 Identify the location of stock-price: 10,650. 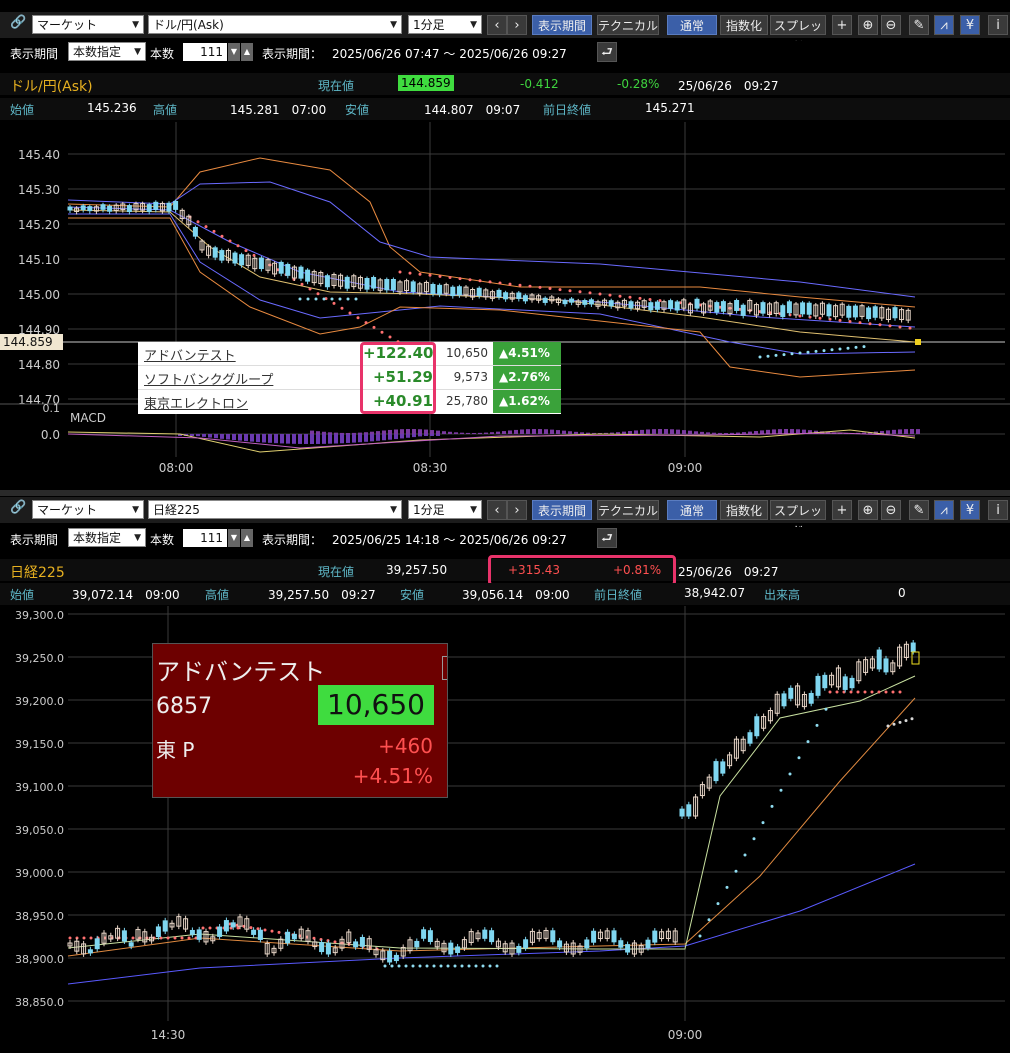
(376, 705).